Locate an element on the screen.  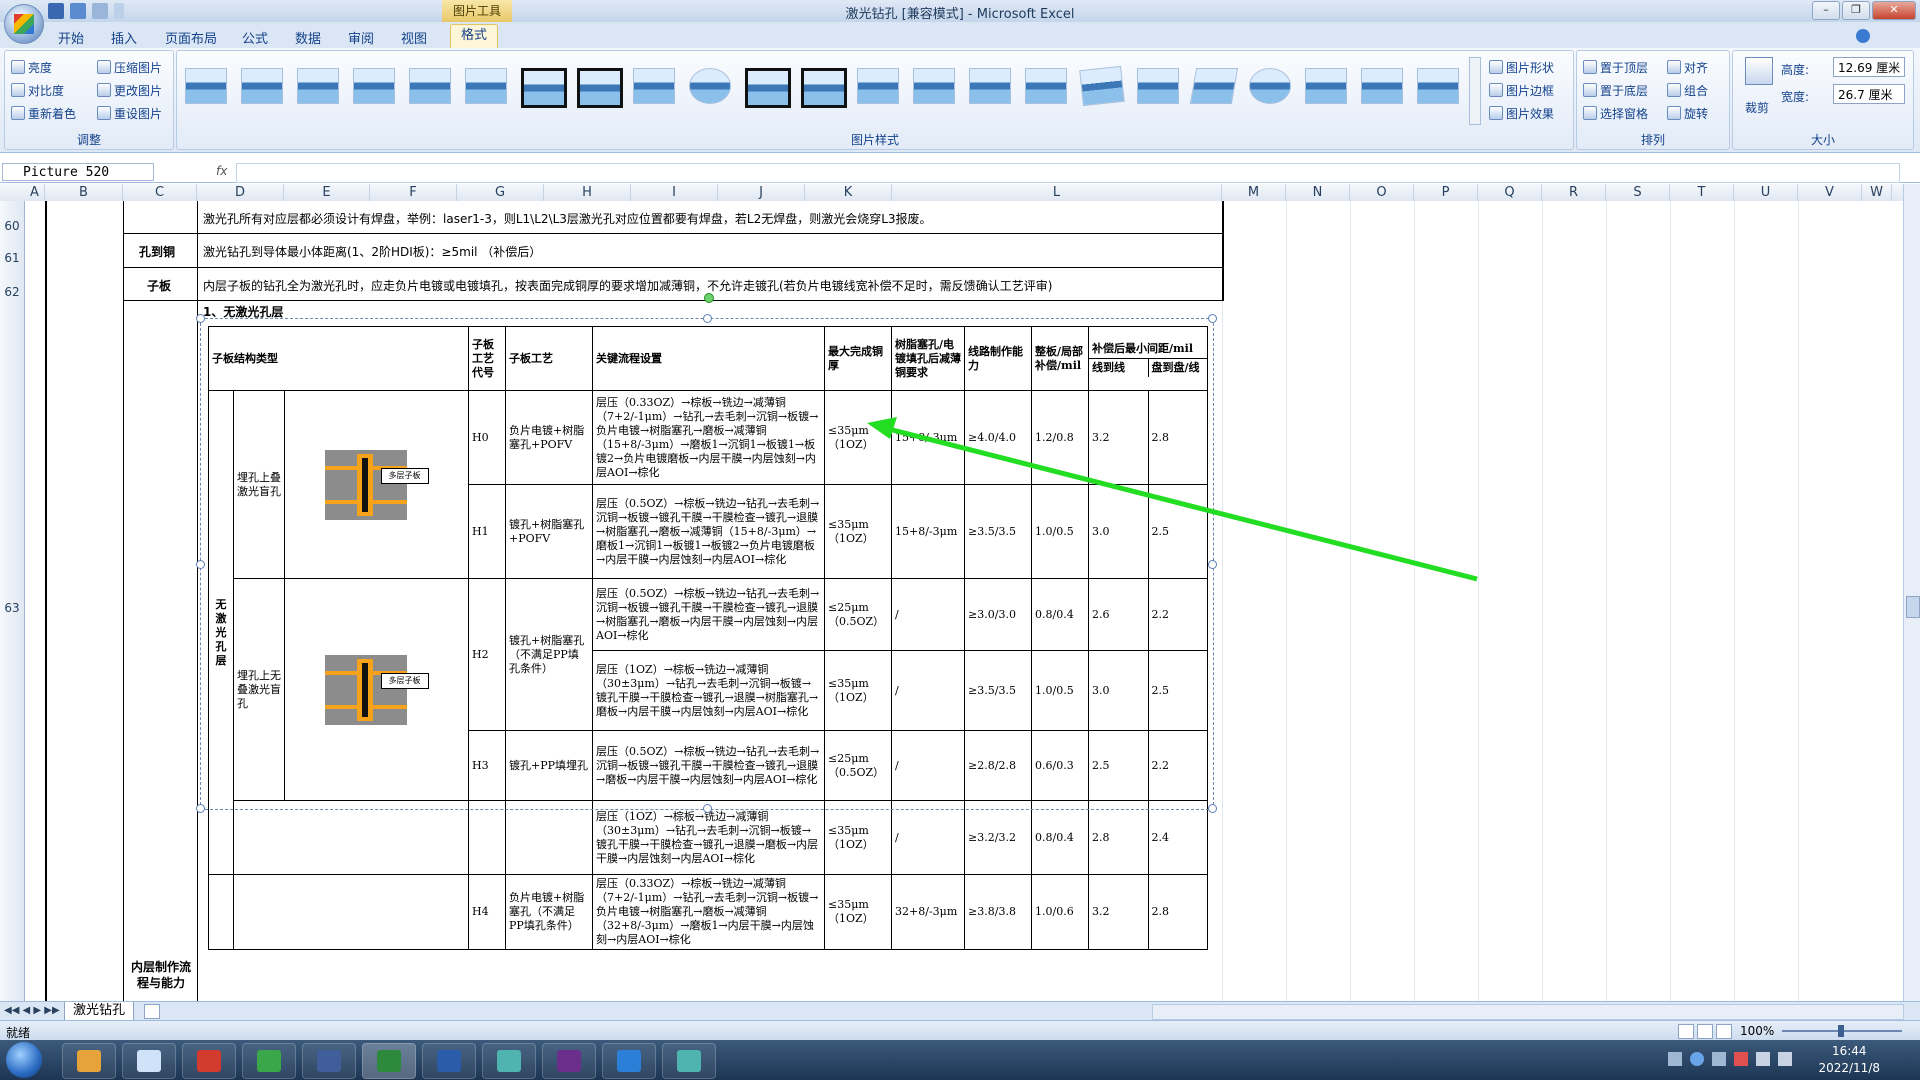
taskbar-app-eye2 is located at coordinates (689, 1061).